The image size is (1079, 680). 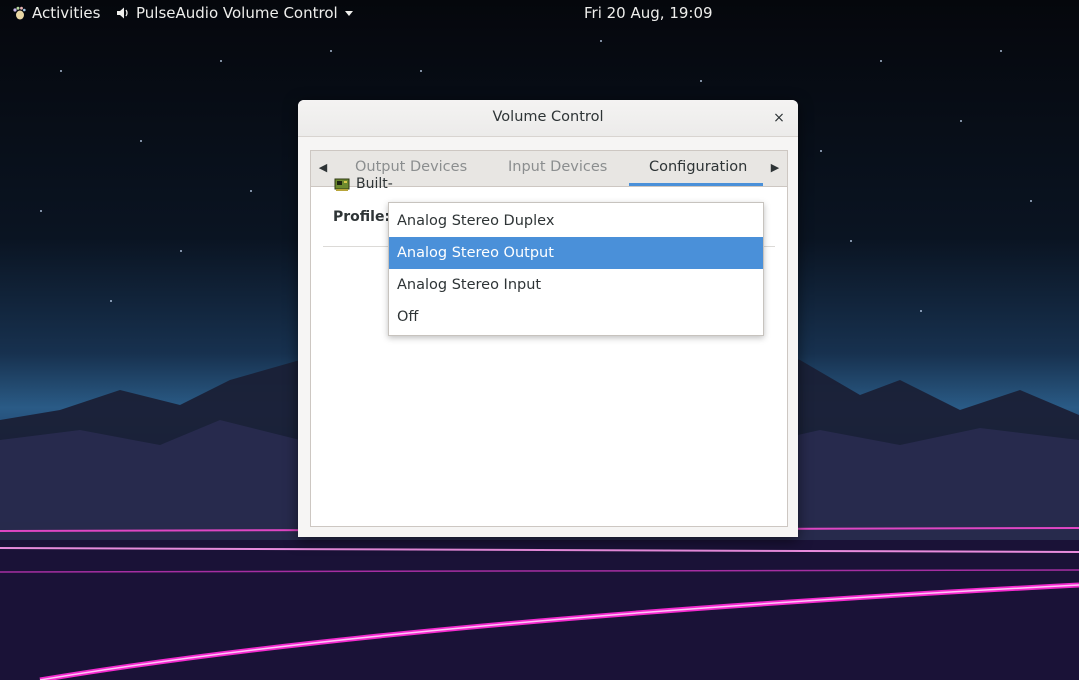 I want to click on app-menu-button: PulseAudio Volume Control, so click(x=235, y=13).